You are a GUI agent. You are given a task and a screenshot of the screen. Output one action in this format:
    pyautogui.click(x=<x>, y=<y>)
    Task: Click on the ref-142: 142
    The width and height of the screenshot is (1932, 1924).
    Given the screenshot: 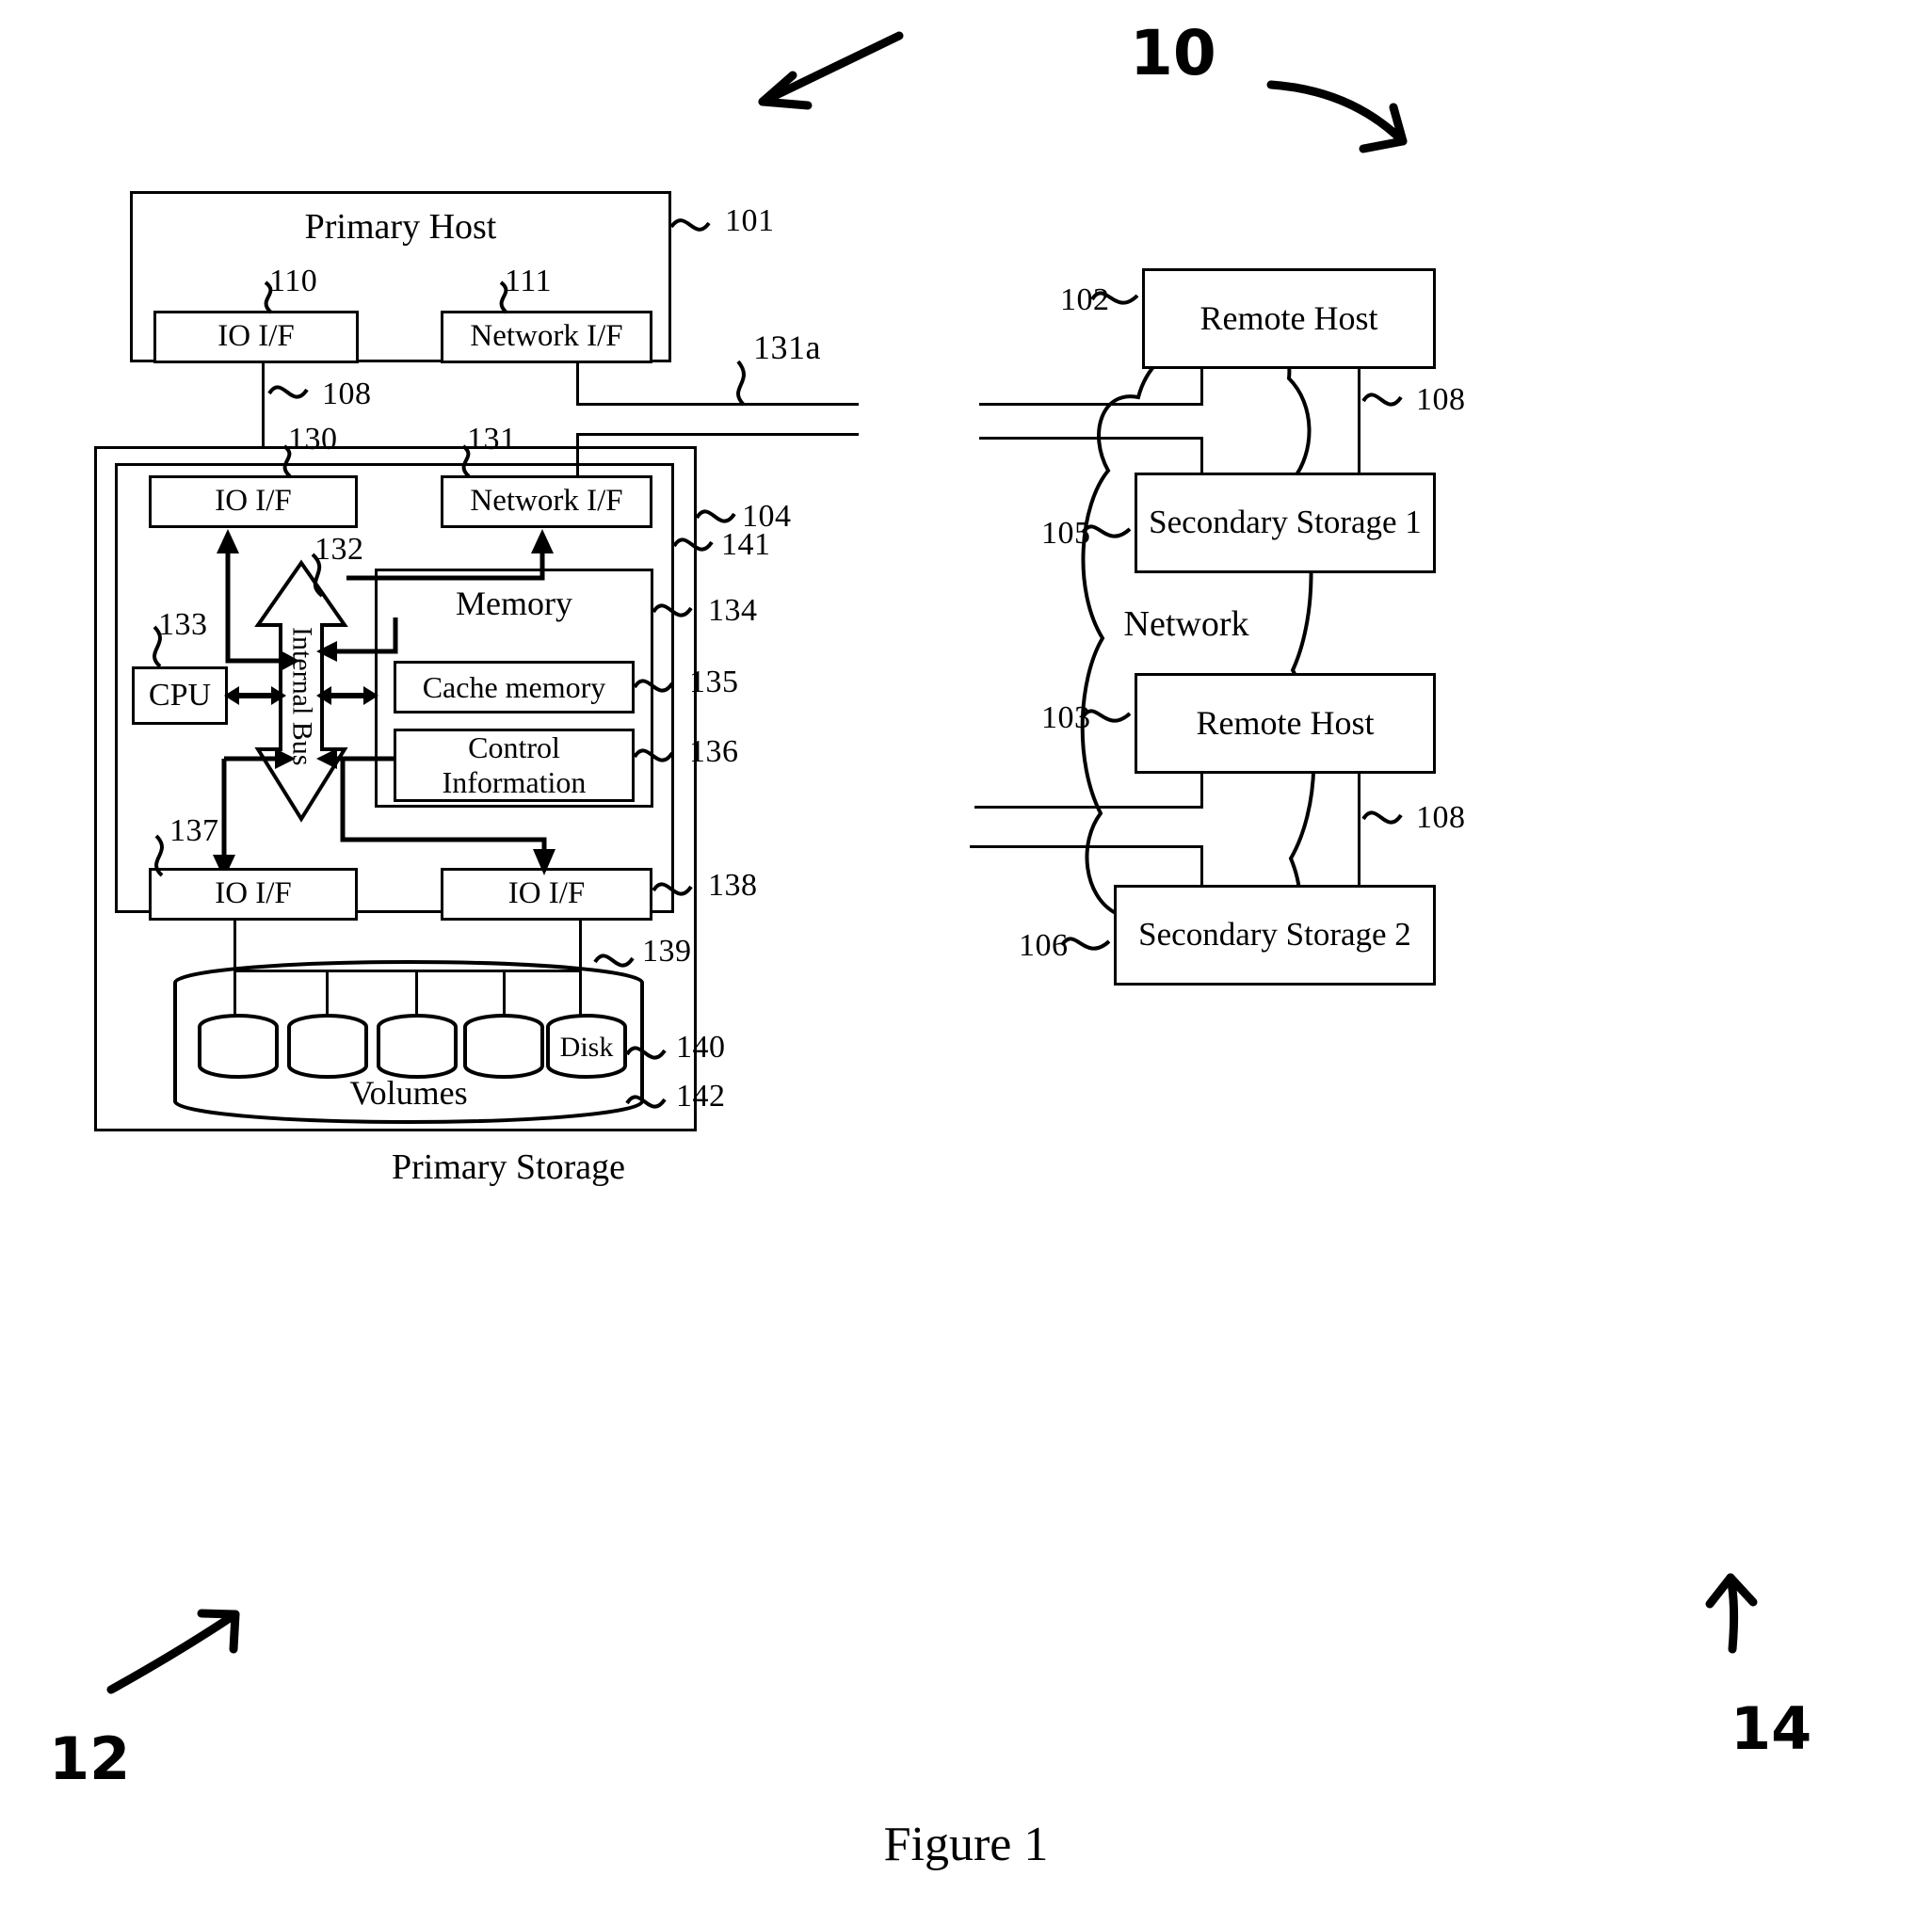 What is the action you would take?
    pyautogui.click(x=701, y=1096)
    